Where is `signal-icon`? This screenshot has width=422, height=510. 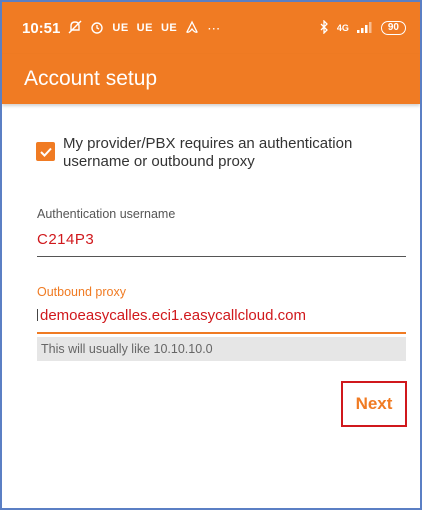
signal-icon is located at coordinates (364, 28).